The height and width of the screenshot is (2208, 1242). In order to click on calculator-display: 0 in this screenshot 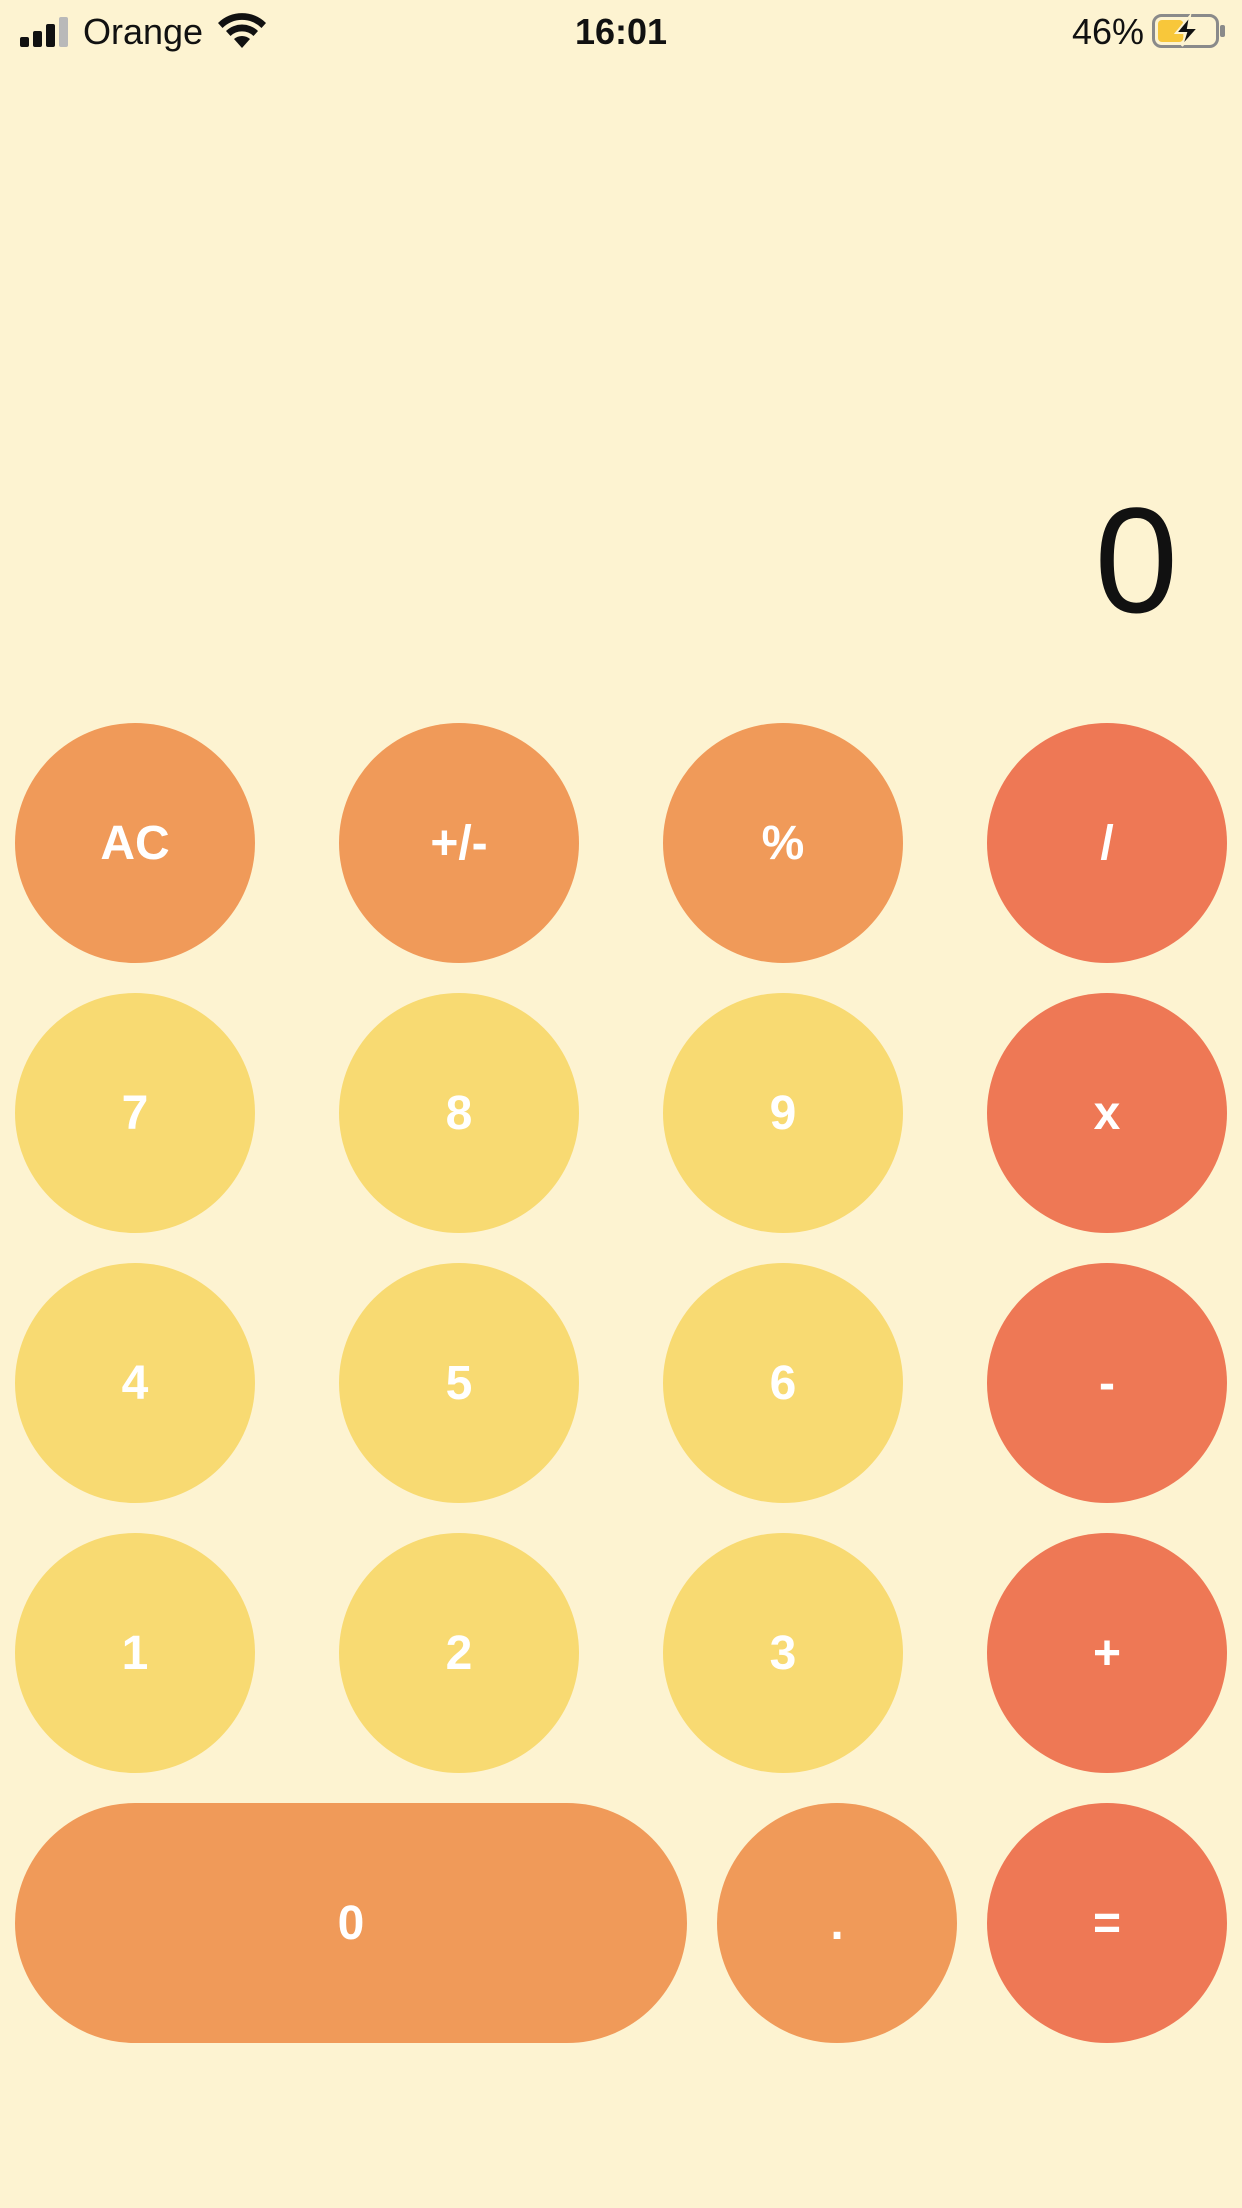, I will do `click(1136, 560)`.